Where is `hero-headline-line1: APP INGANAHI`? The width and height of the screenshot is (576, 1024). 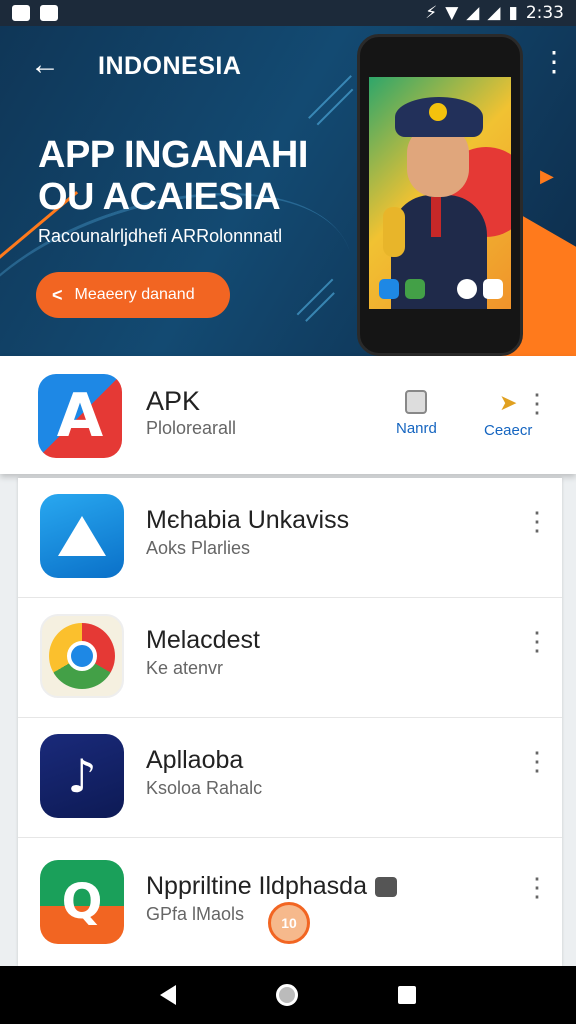 hero-headline-line1: APP INGANAHI is located at coordinates (173, 155).